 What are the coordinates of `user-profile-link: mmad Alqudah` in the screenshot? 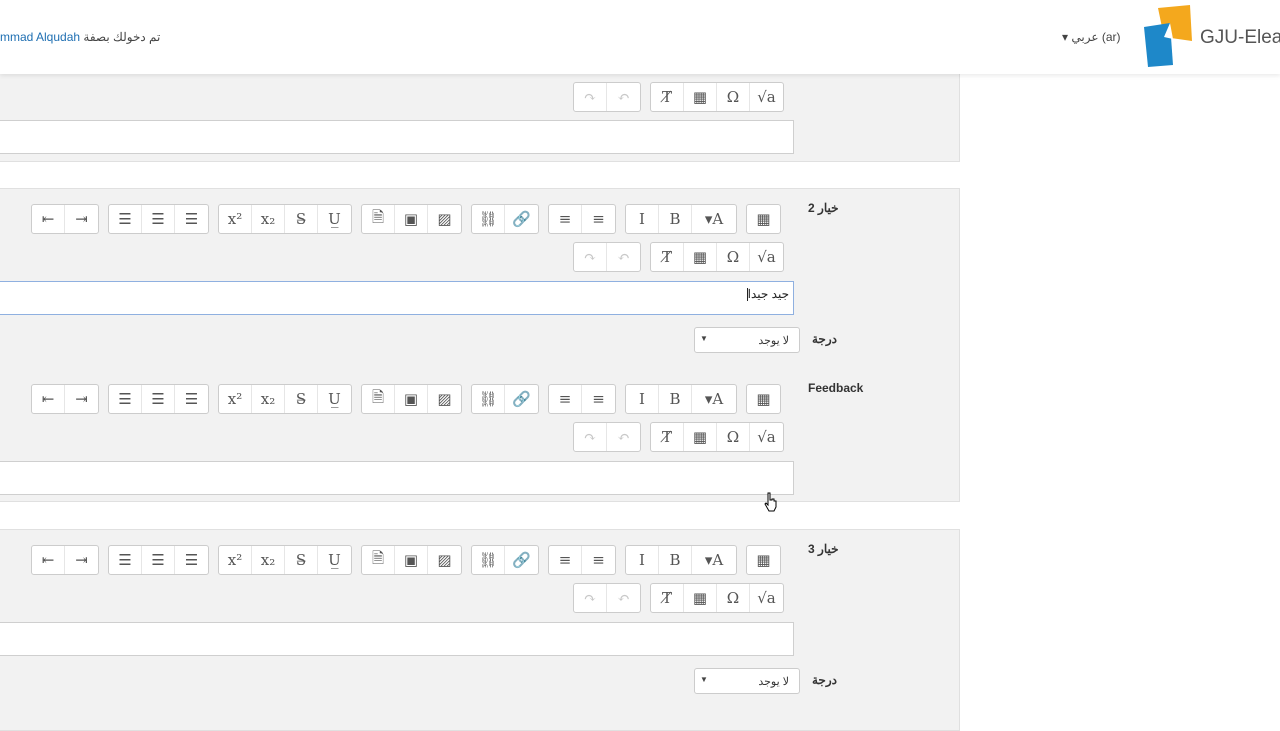 It's located at (40, 37).